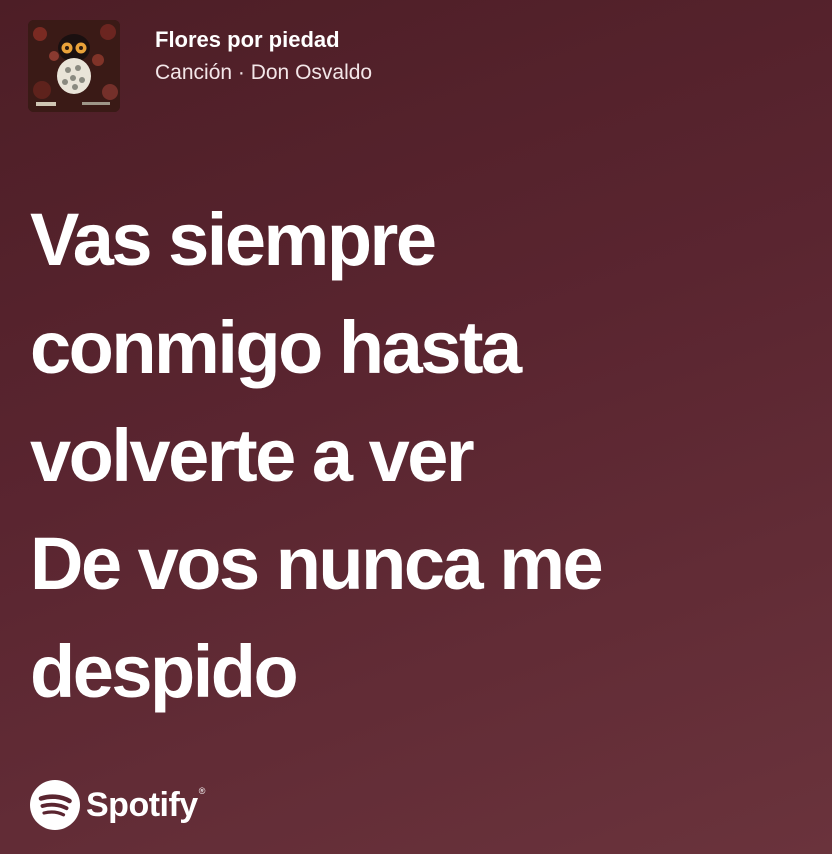 This screenshot has height=854, width=832. Describe the element at coordinates (142, 804) in the screenshot. I see `spotify-name: Spotify` at that location.